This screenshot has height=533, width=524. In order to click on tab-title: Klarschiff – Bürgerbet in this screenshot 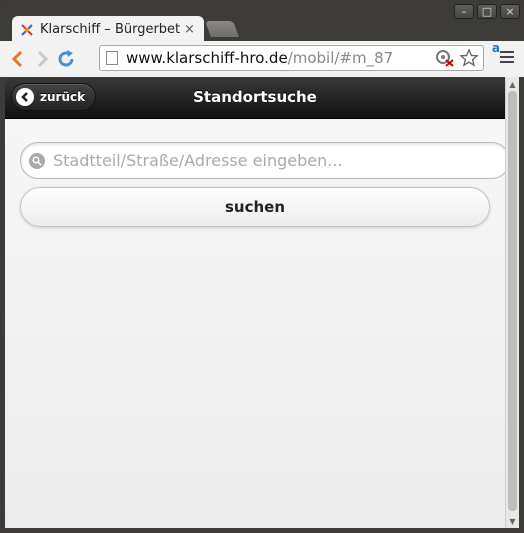, I will do `click(110, 29)`.